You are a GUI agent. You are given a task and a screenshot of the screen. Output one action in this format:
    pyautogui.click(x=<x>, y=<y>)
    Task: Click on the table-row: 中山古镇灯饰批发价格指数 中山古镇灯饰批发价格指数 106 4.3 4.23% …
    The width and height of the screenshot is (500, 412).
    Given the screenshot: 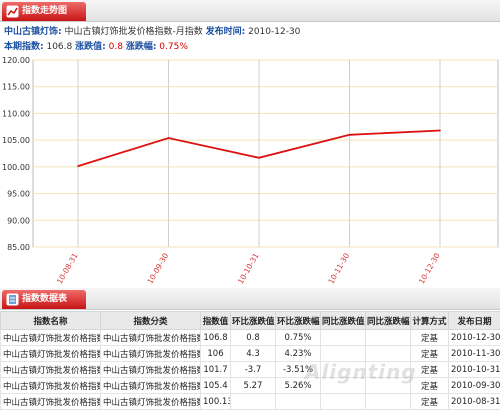 What is the action you would take?
    pyautogui.click(x=250, y=353)
    